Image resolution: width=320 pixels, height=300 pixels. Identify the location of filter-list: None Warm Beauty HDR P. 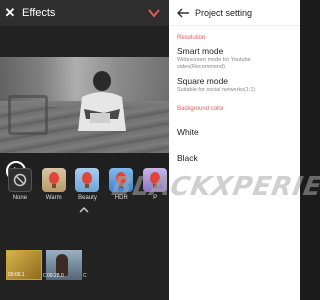
(84, 188).